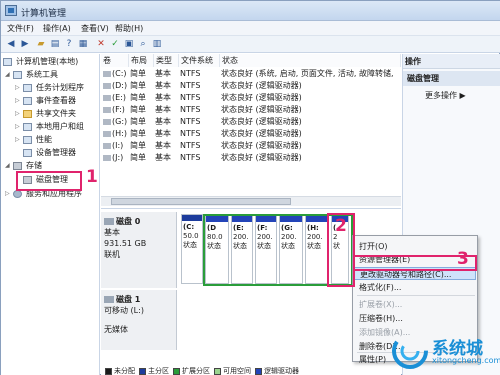 Image resolution: width=500 pixels, height=375 pixels. Describe the element at coordinates (41, 44) in the screenshot. I see `folder-up-icon: ▰` at that location.